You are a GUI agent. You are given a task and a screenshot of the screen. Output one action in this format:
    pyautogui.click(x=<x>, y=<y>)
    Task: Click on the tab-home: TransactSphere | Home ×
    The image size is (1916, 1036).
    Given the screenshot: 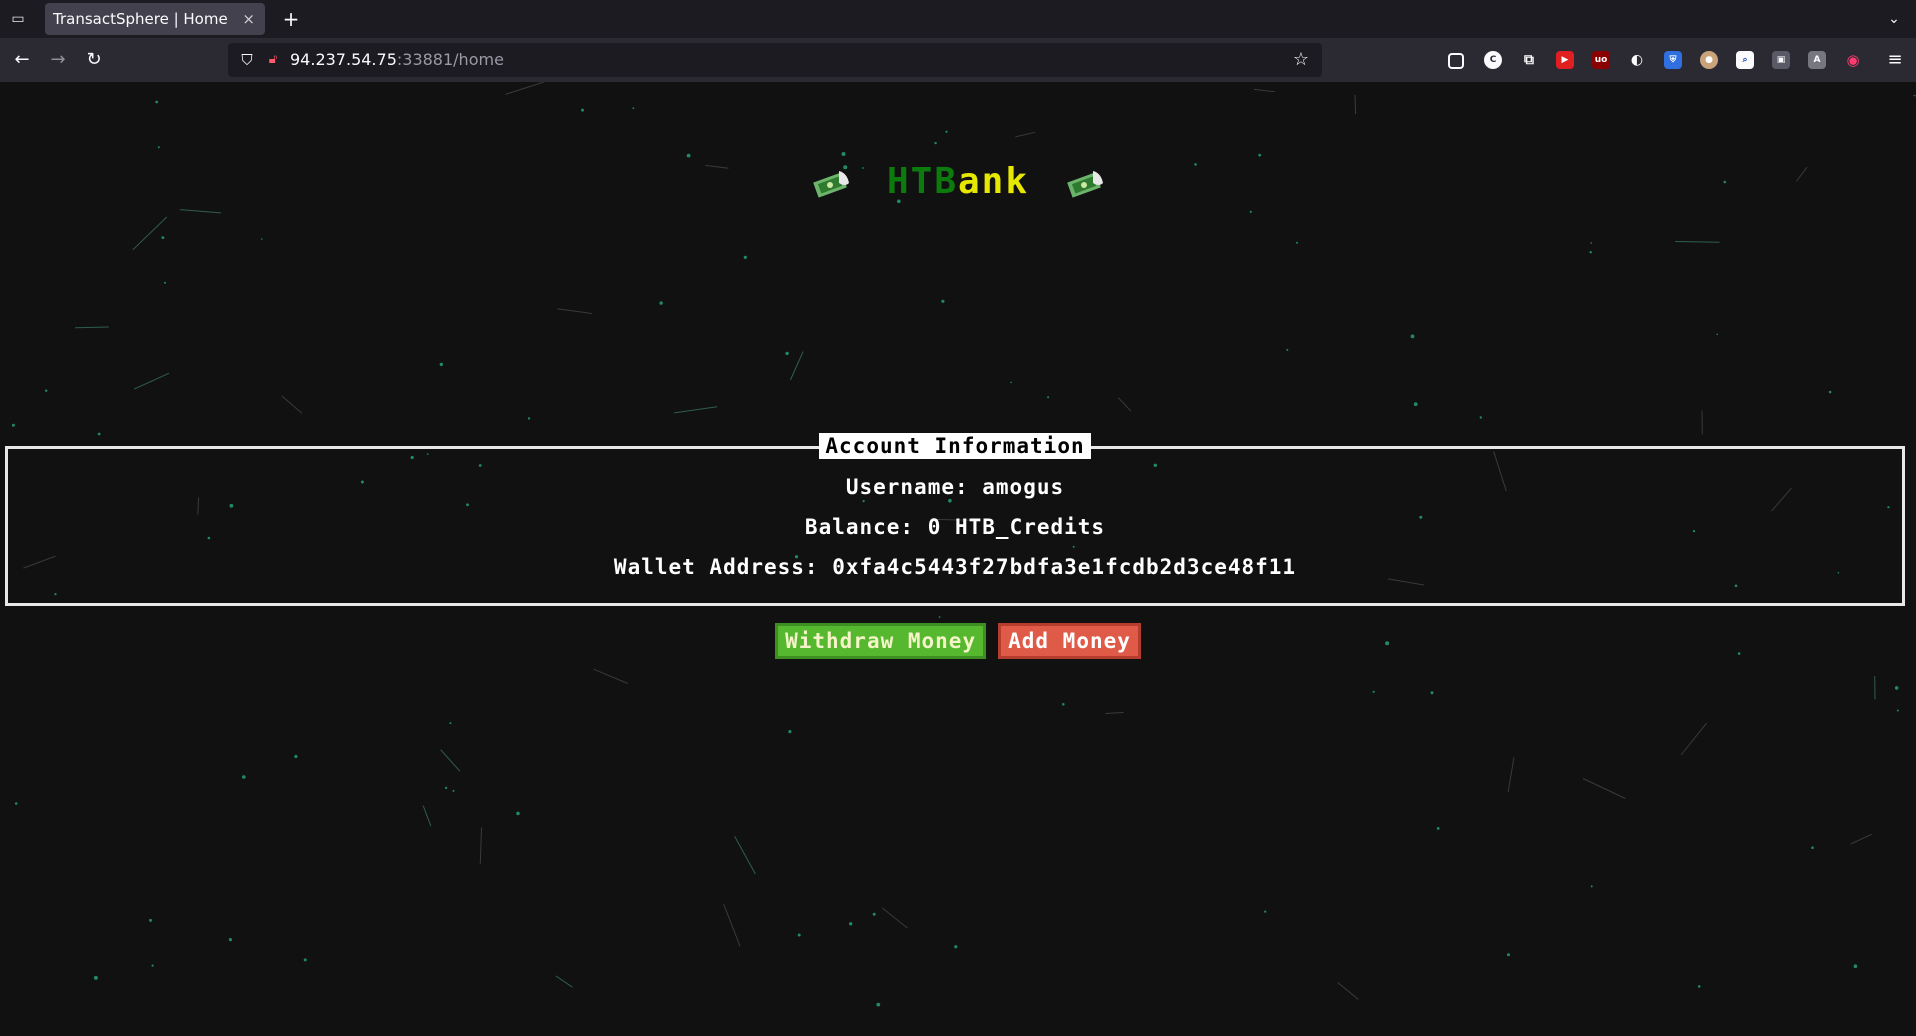 What is the action you would take?
    pyautogui.click(x=155, y=19)
    